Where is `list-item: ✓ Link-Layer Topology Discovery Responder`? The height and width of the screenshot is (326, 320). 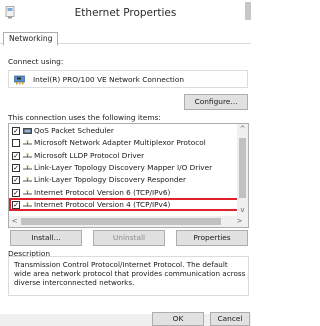
list-item: ✓ Link-Layer Topology Discovery Responder is located at coordinates (123, 180).